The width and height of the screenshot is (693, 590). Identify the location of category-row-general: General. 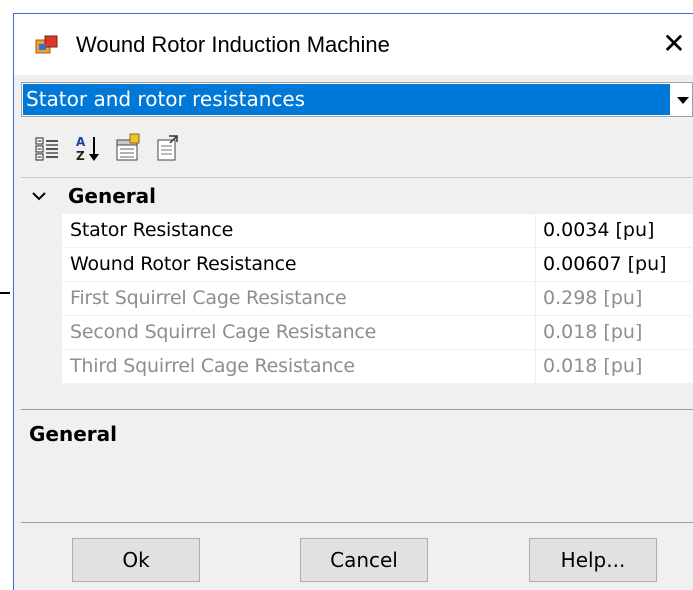
(357, 196).